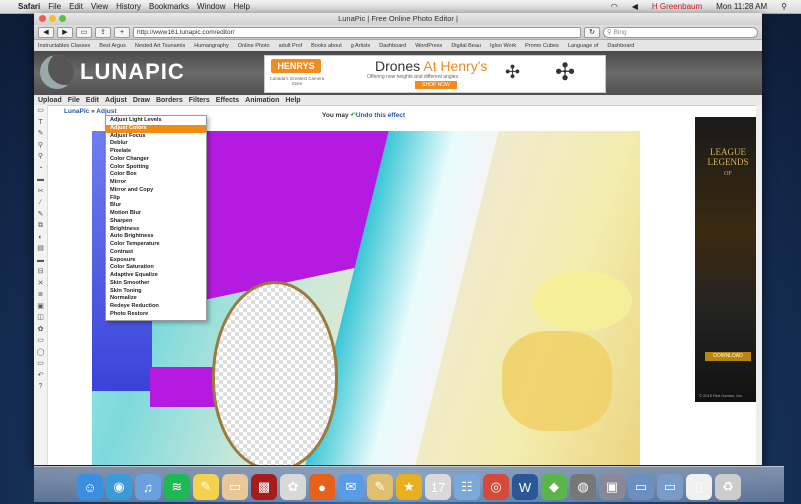 The image size is (801, 504). Describe the element at coordinates (254, 46) in the screenshot. I see `bookmark-item: Online Photo` at that location.